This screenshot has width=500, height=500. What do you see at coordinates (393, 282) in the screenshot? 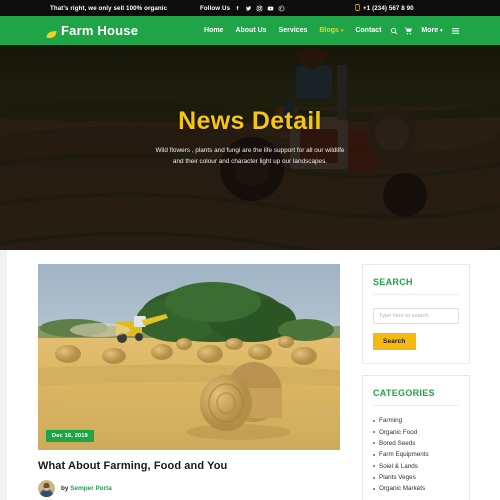
I see `search-widget-title: SEARCH` at bounding box center [393, 282].